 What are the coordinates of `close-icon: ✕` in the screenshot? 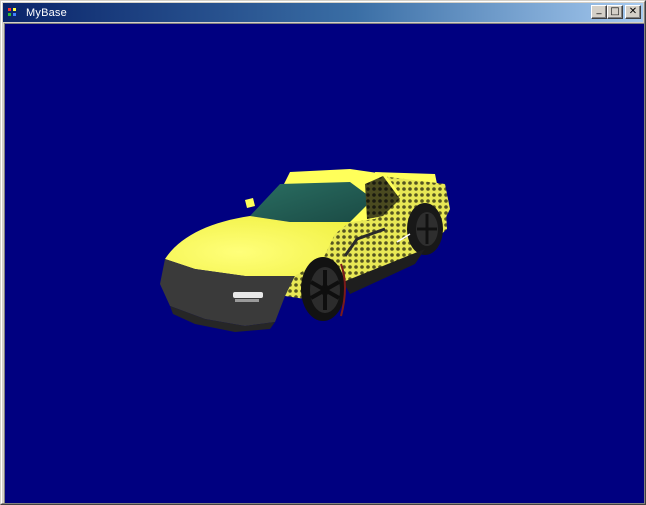 It's located at (633, 11).